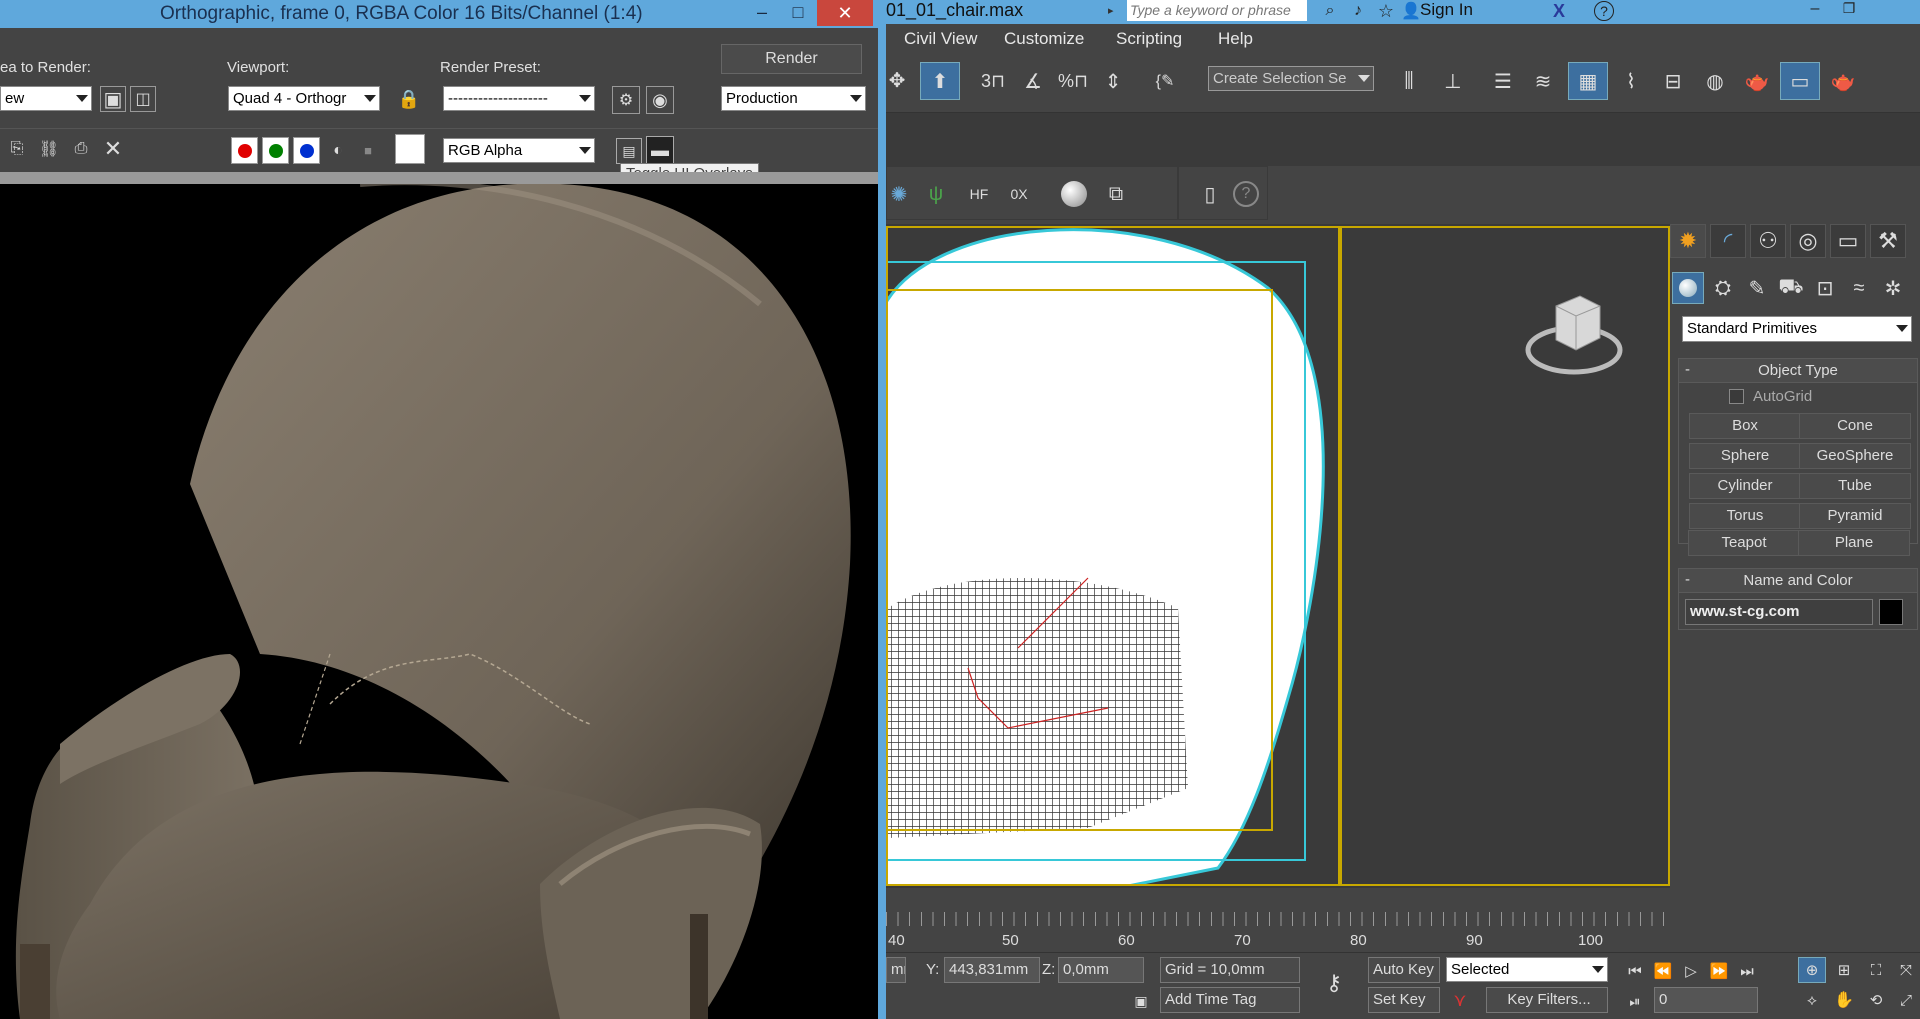 The width and height of the screenshot is (1920, 1019). I want to click on foliage-icon: ψ, so click(936, 194).